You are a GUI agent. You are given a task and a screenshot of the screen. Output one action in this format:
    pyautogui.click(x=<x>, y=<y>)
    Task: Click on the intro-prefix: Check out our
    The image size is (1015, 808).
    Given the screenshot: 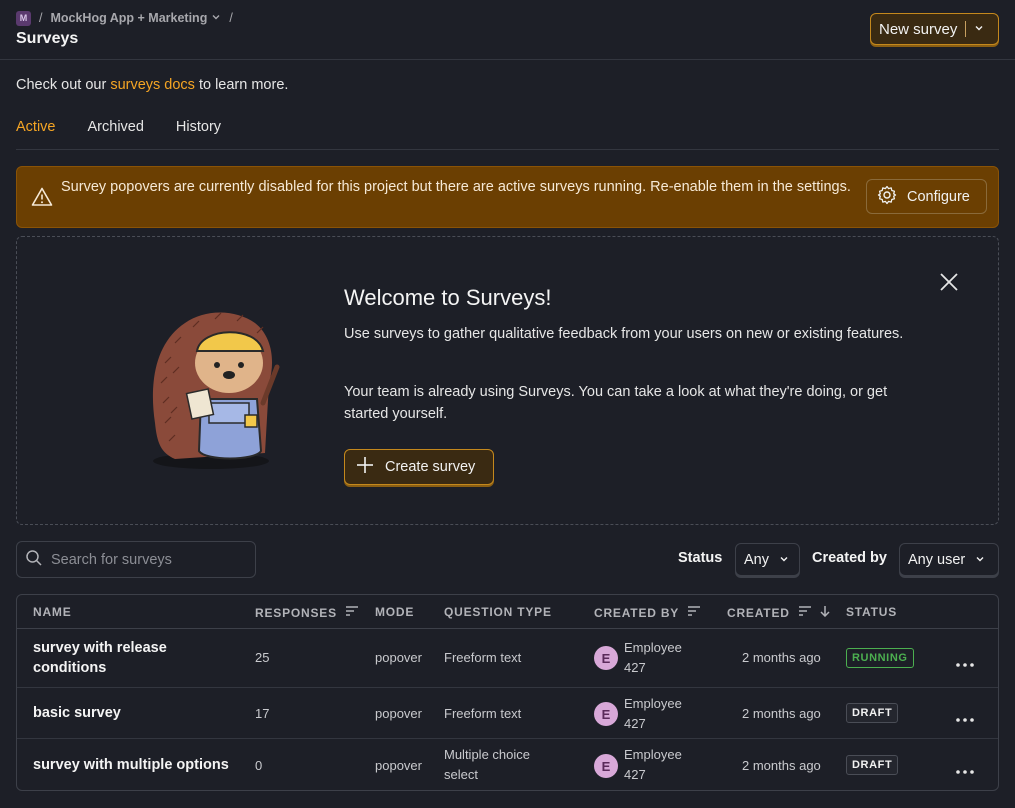 What is the action you would take?
    pyautogui.click(x=63, y=85)
    